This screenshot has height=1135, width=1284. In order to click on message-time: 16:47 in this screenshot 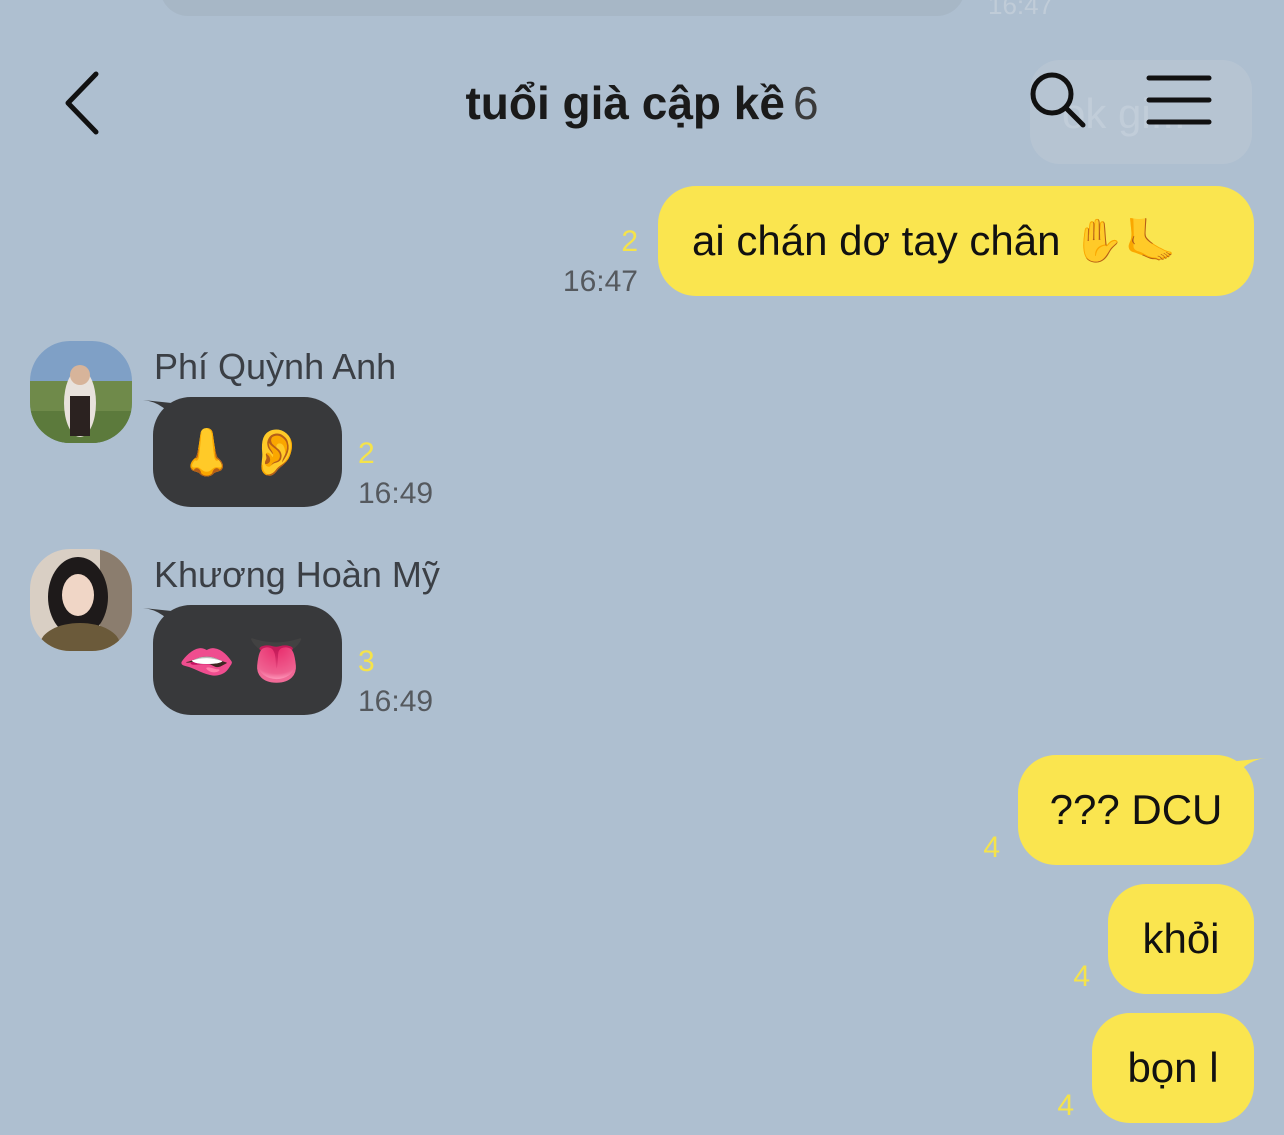, I will do `click(600, 281)`.